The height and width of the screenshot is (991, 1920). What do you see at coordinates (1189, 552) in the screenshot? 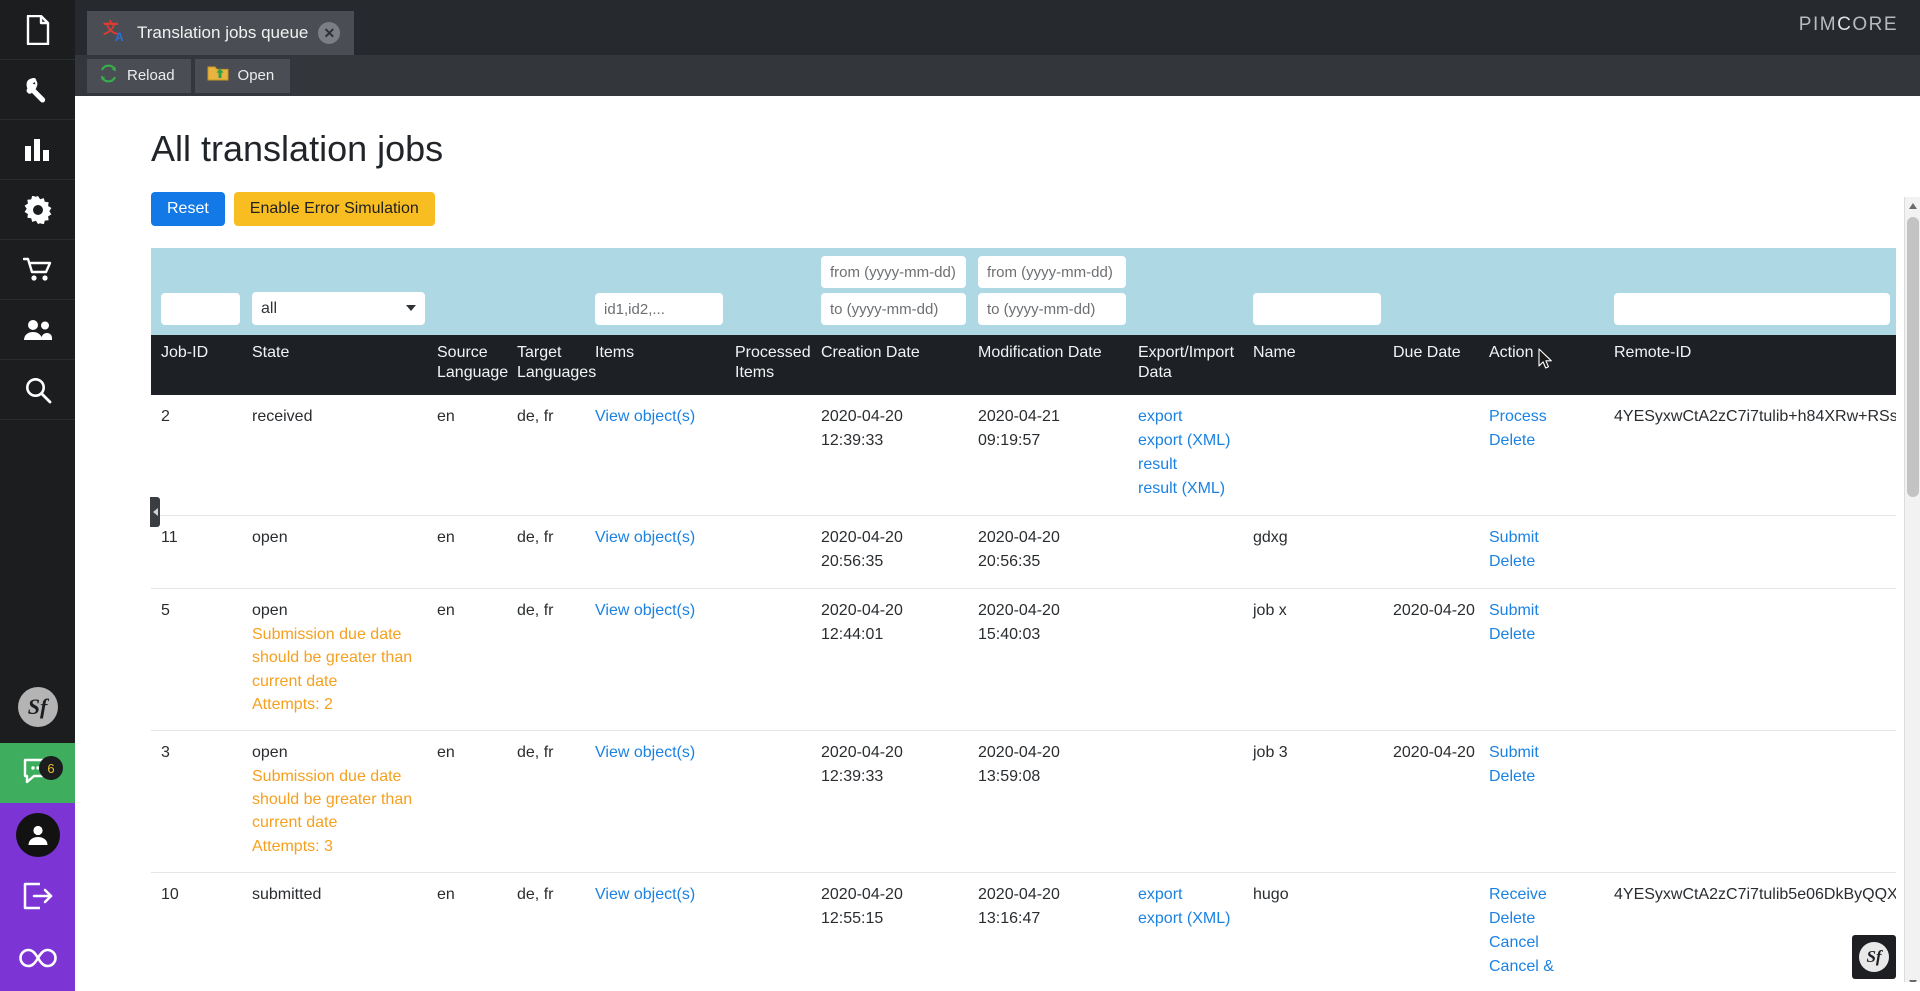
I see `cell-export-import-data` at bounding box center [1189, 552].